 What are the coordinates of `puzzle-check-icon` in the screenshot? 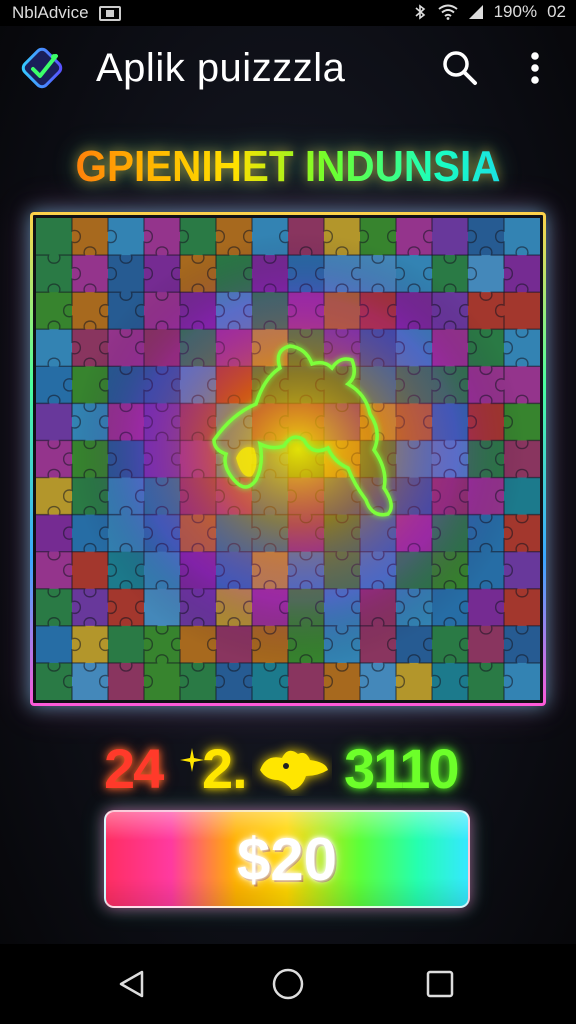 It's located at (43, 69).